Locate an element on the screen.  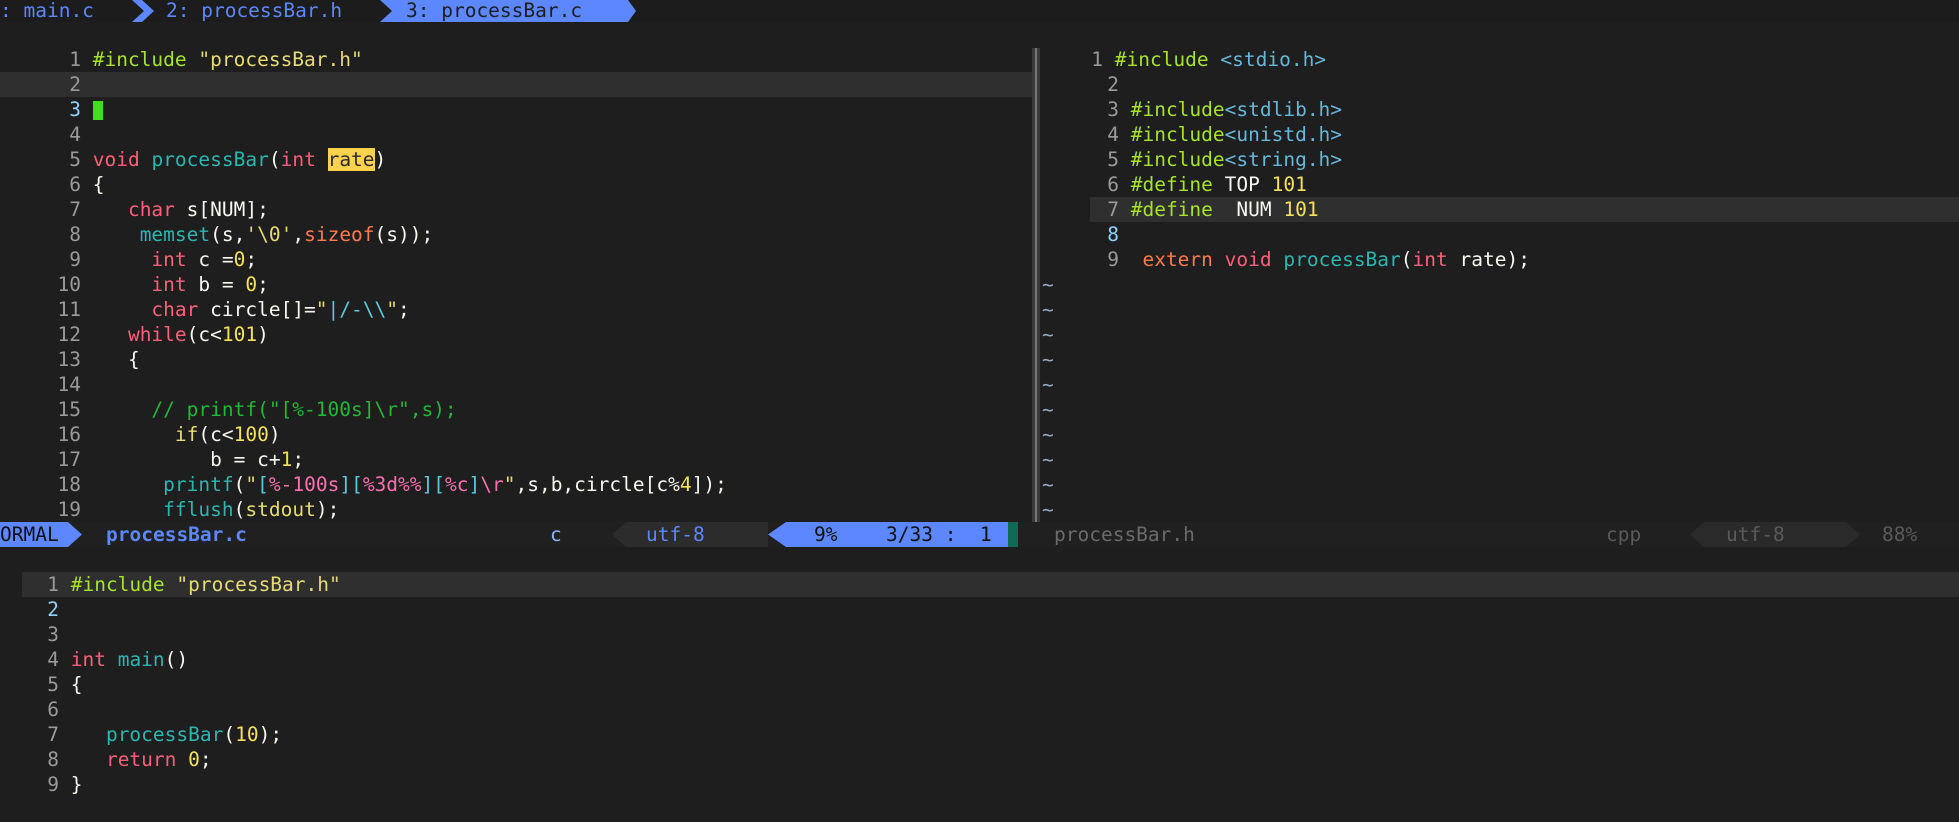
statusline-filetype: c is located at coordinates (556, 534).